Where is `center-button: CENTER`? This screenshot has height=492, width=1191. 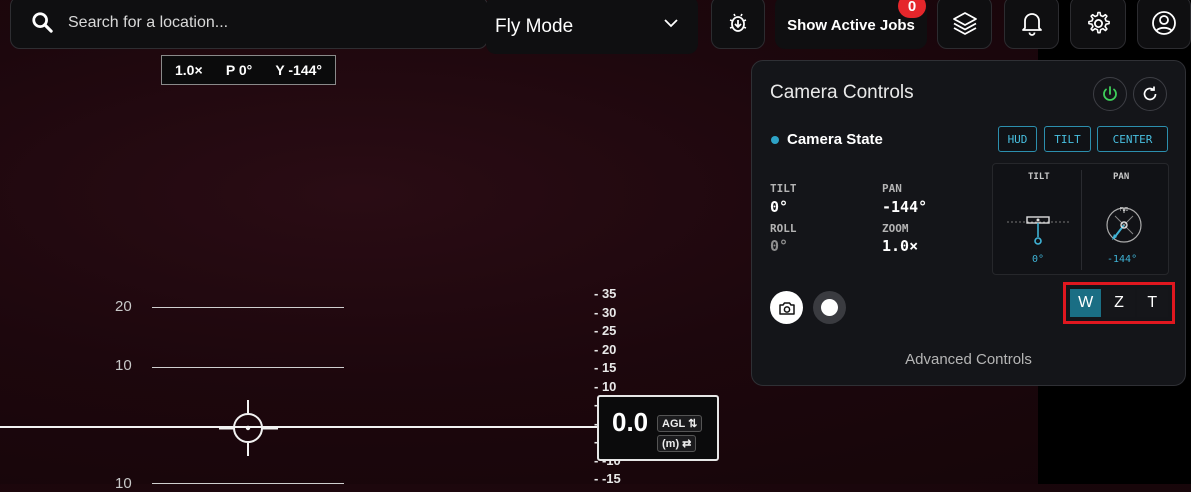 center-button: CENTER is located at coordinates (1132, 139).